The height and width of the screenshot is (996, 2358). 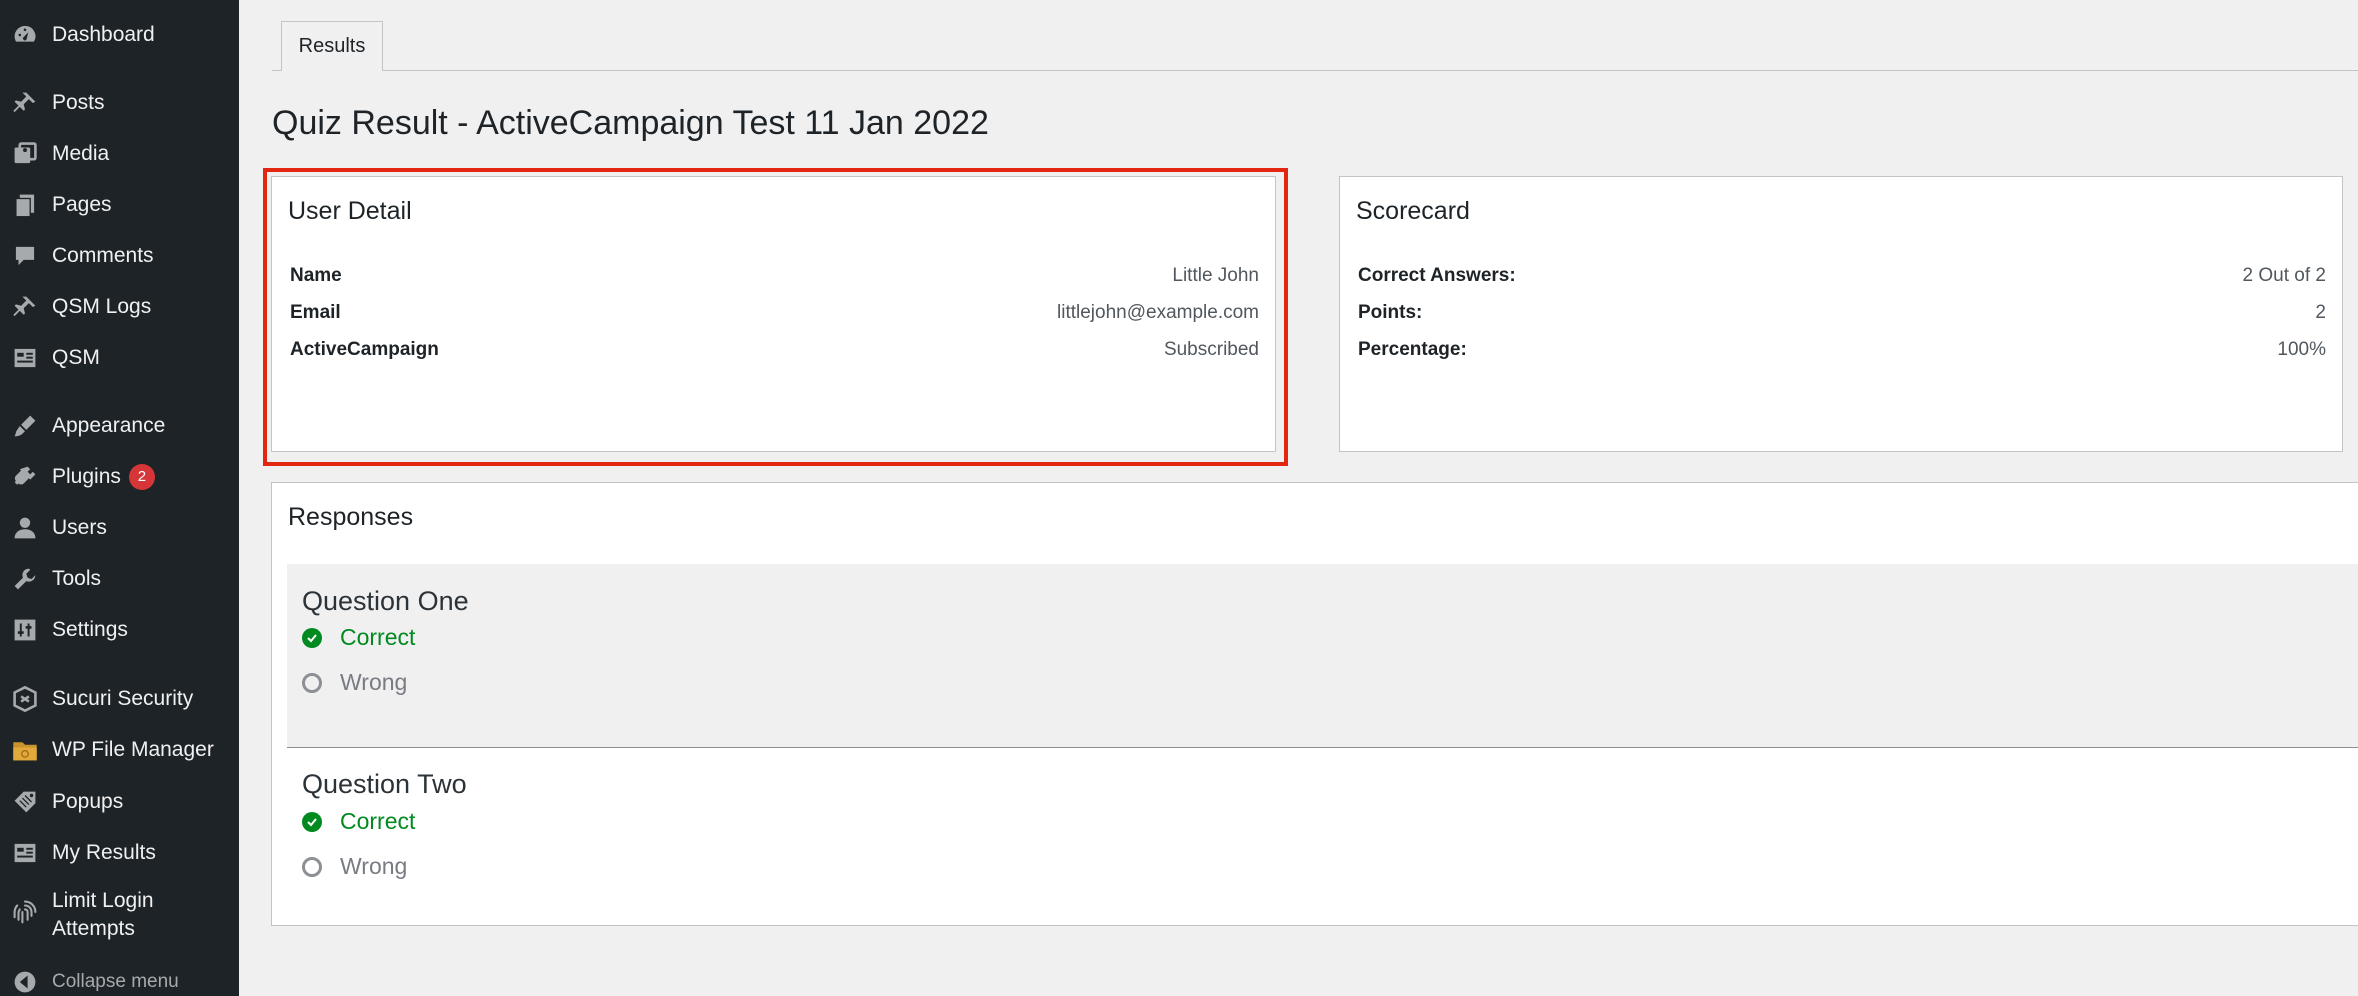 I want to click on sidebar-item-popups: Popups, so click(x=119, y=802).